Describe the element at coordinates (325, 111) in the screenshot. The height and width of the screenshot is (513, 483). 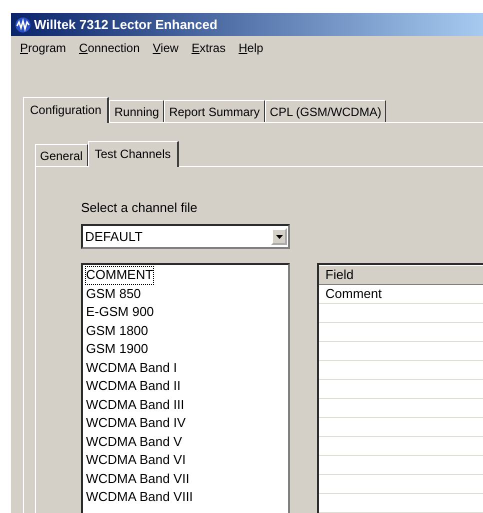
I see `tab: CPL (GSM/WCDMA)` at that location.